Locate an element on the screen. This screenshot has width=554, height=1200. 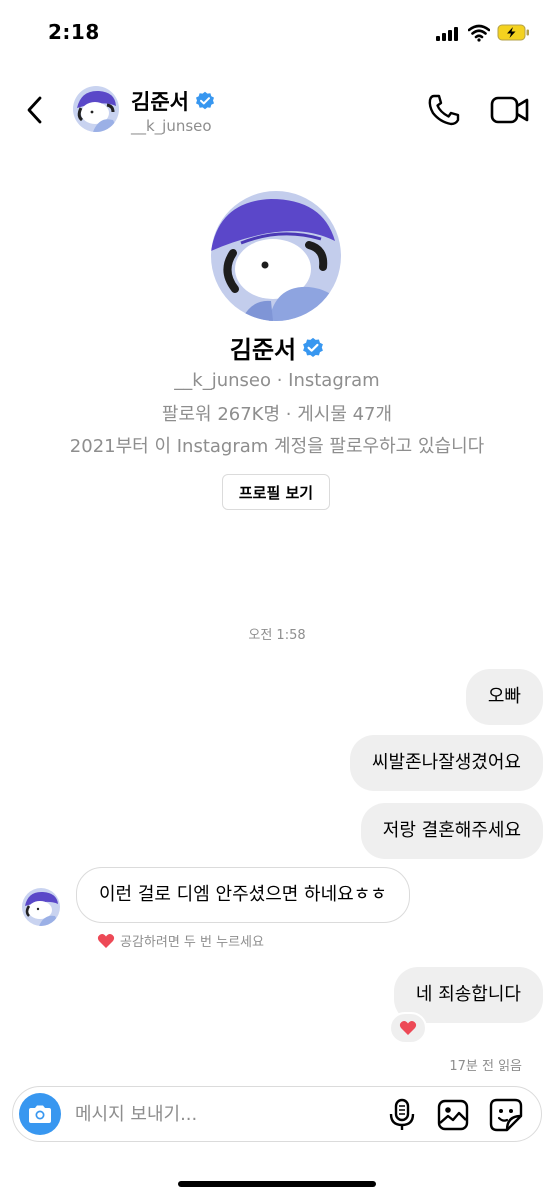
message-composer is located at coordinates (277, 1114).